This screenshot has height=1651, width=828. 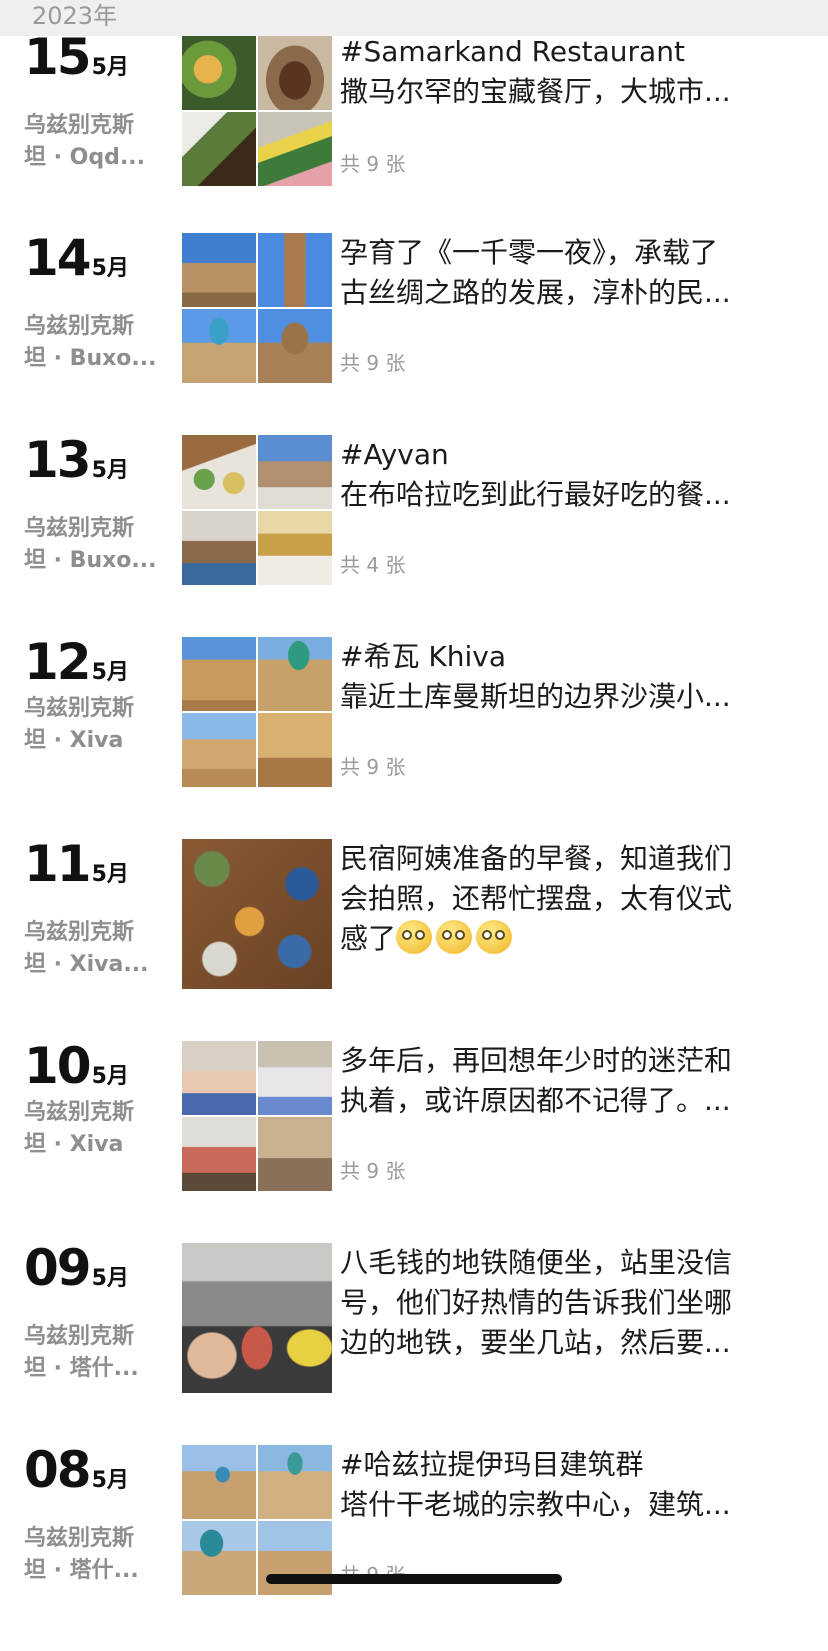 What do you see at coordinates (58, 662) in the screenshot?
I see `entry-day: 12` at bounding box center [58, 662].